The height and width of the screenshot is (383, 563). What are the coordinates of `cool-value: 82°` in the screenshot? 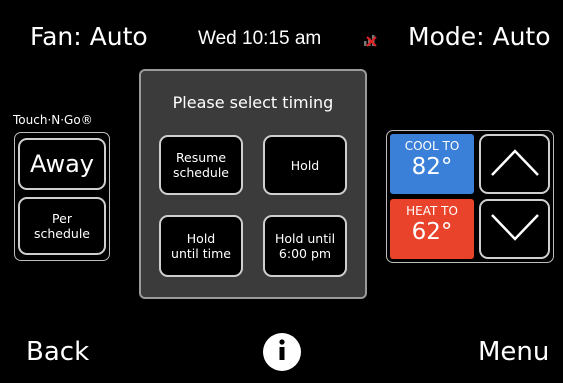 It's located at (432, 167).